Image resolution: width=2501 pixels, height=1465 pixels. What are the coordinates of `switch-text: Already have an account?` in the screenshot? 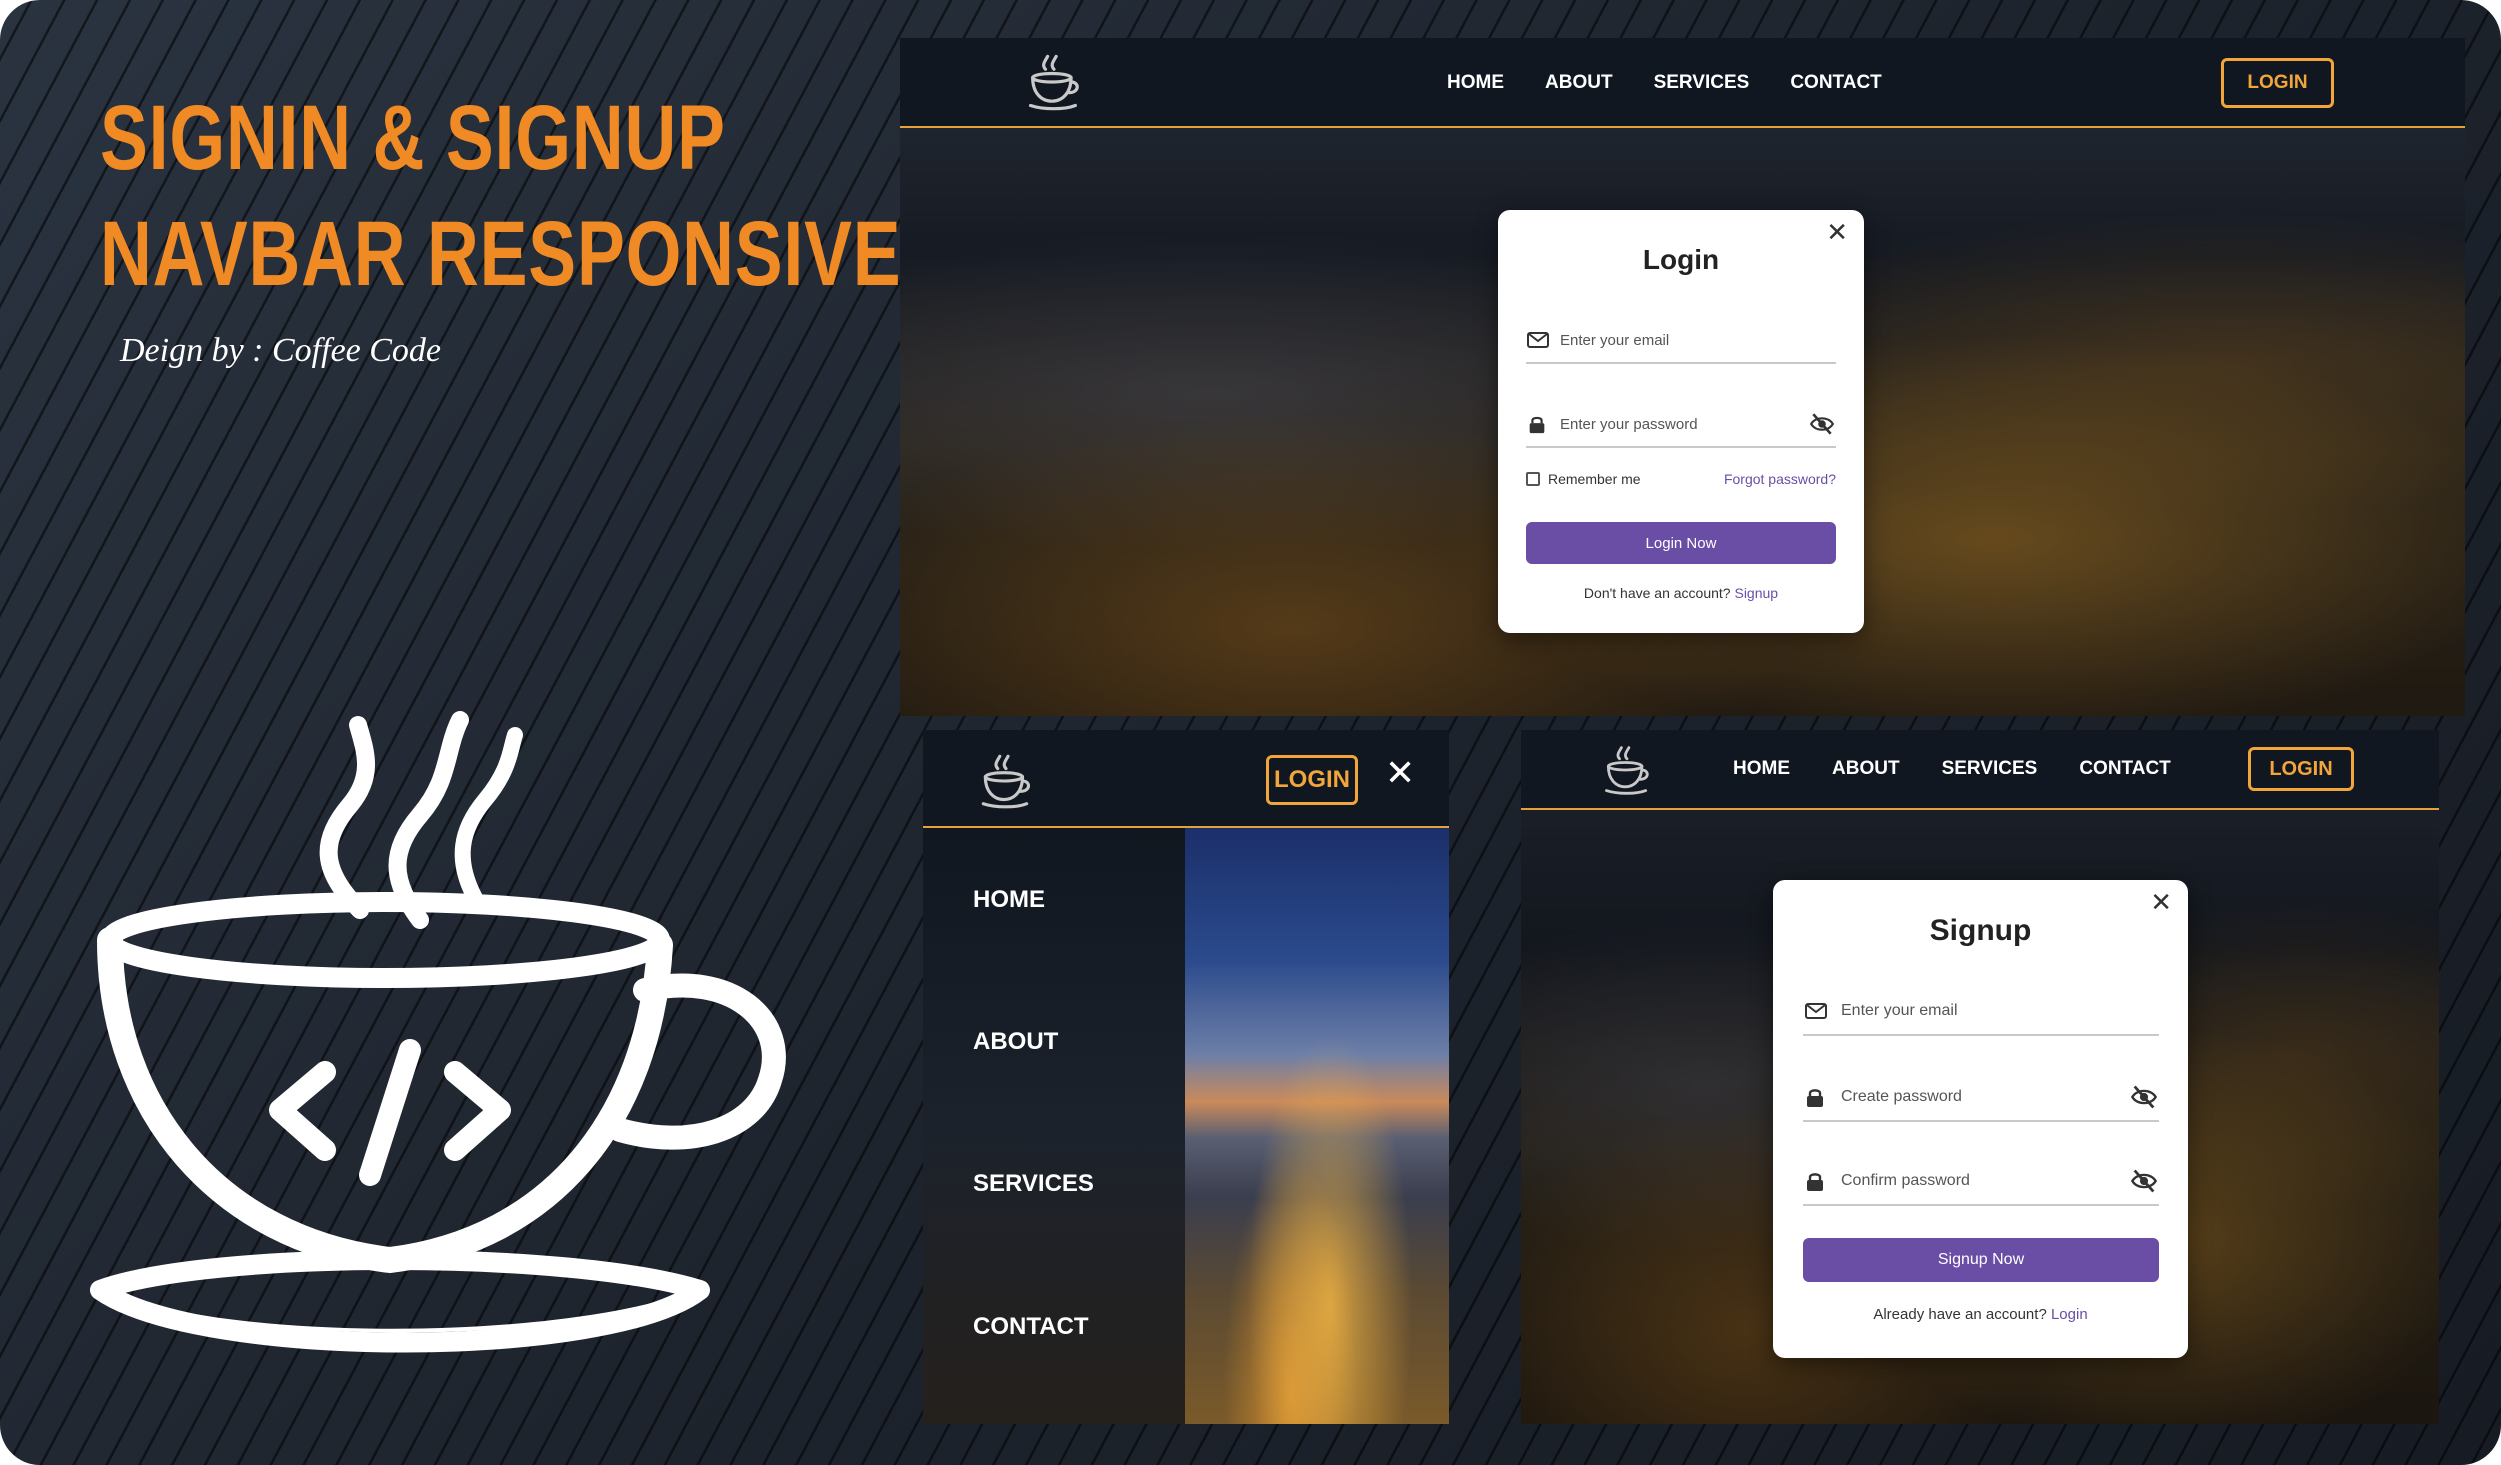 It's located at (1960, 1314).